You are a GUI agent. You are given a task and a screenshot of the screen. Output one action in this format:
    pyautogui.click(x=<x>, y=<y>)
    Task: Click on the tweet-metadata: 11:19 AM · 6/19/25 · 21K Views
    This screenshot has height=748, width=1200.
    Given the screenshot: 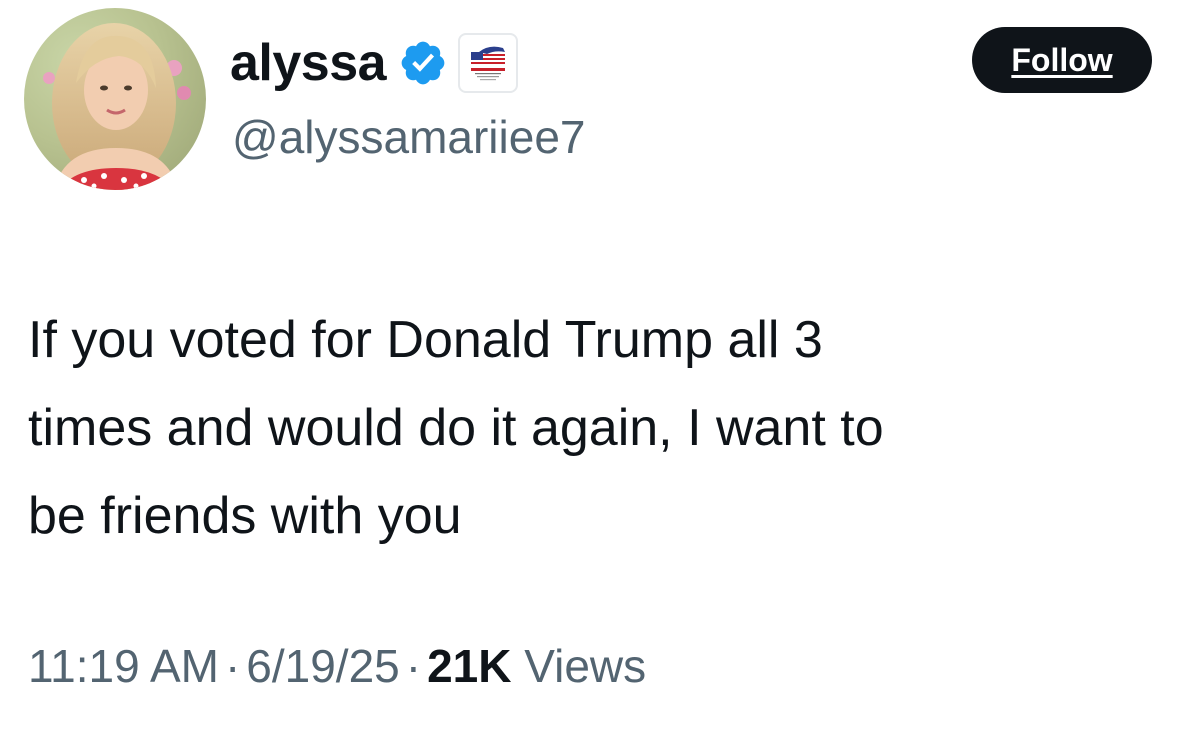 What is the action you would take?
    pyautogui.click(x=337, y=666)
    